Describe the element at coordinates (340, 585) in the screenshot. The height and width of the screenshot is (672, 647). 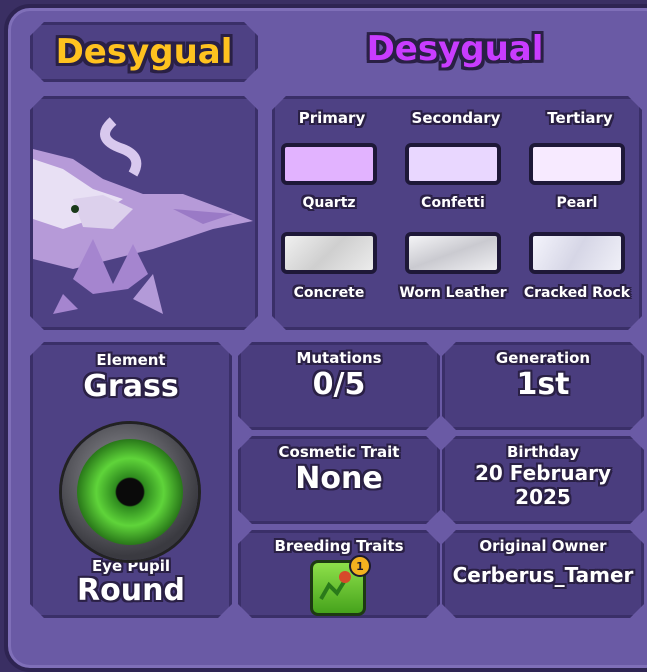
I see `plant-growth-icon: 1` at that location.